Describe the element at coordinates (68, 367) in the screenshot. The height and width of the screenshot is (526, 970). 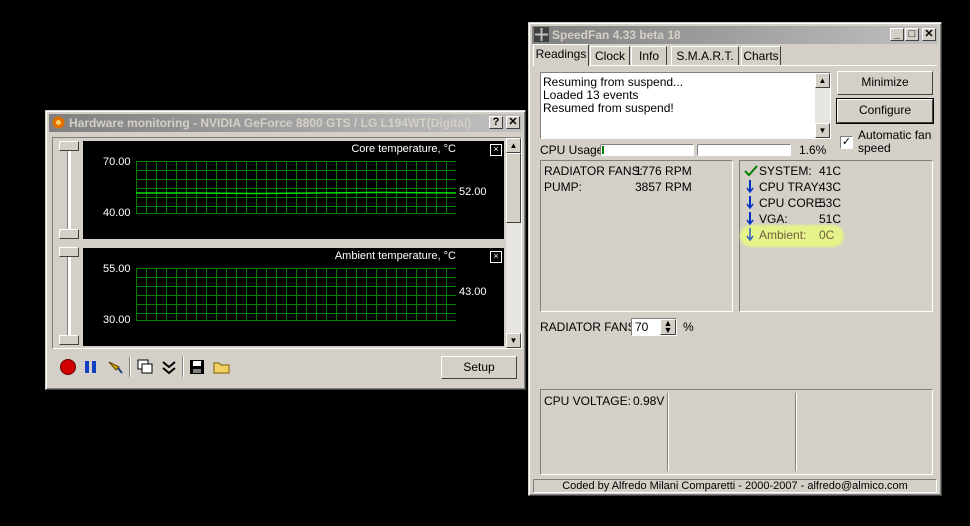
I see `record-icon` at that location.